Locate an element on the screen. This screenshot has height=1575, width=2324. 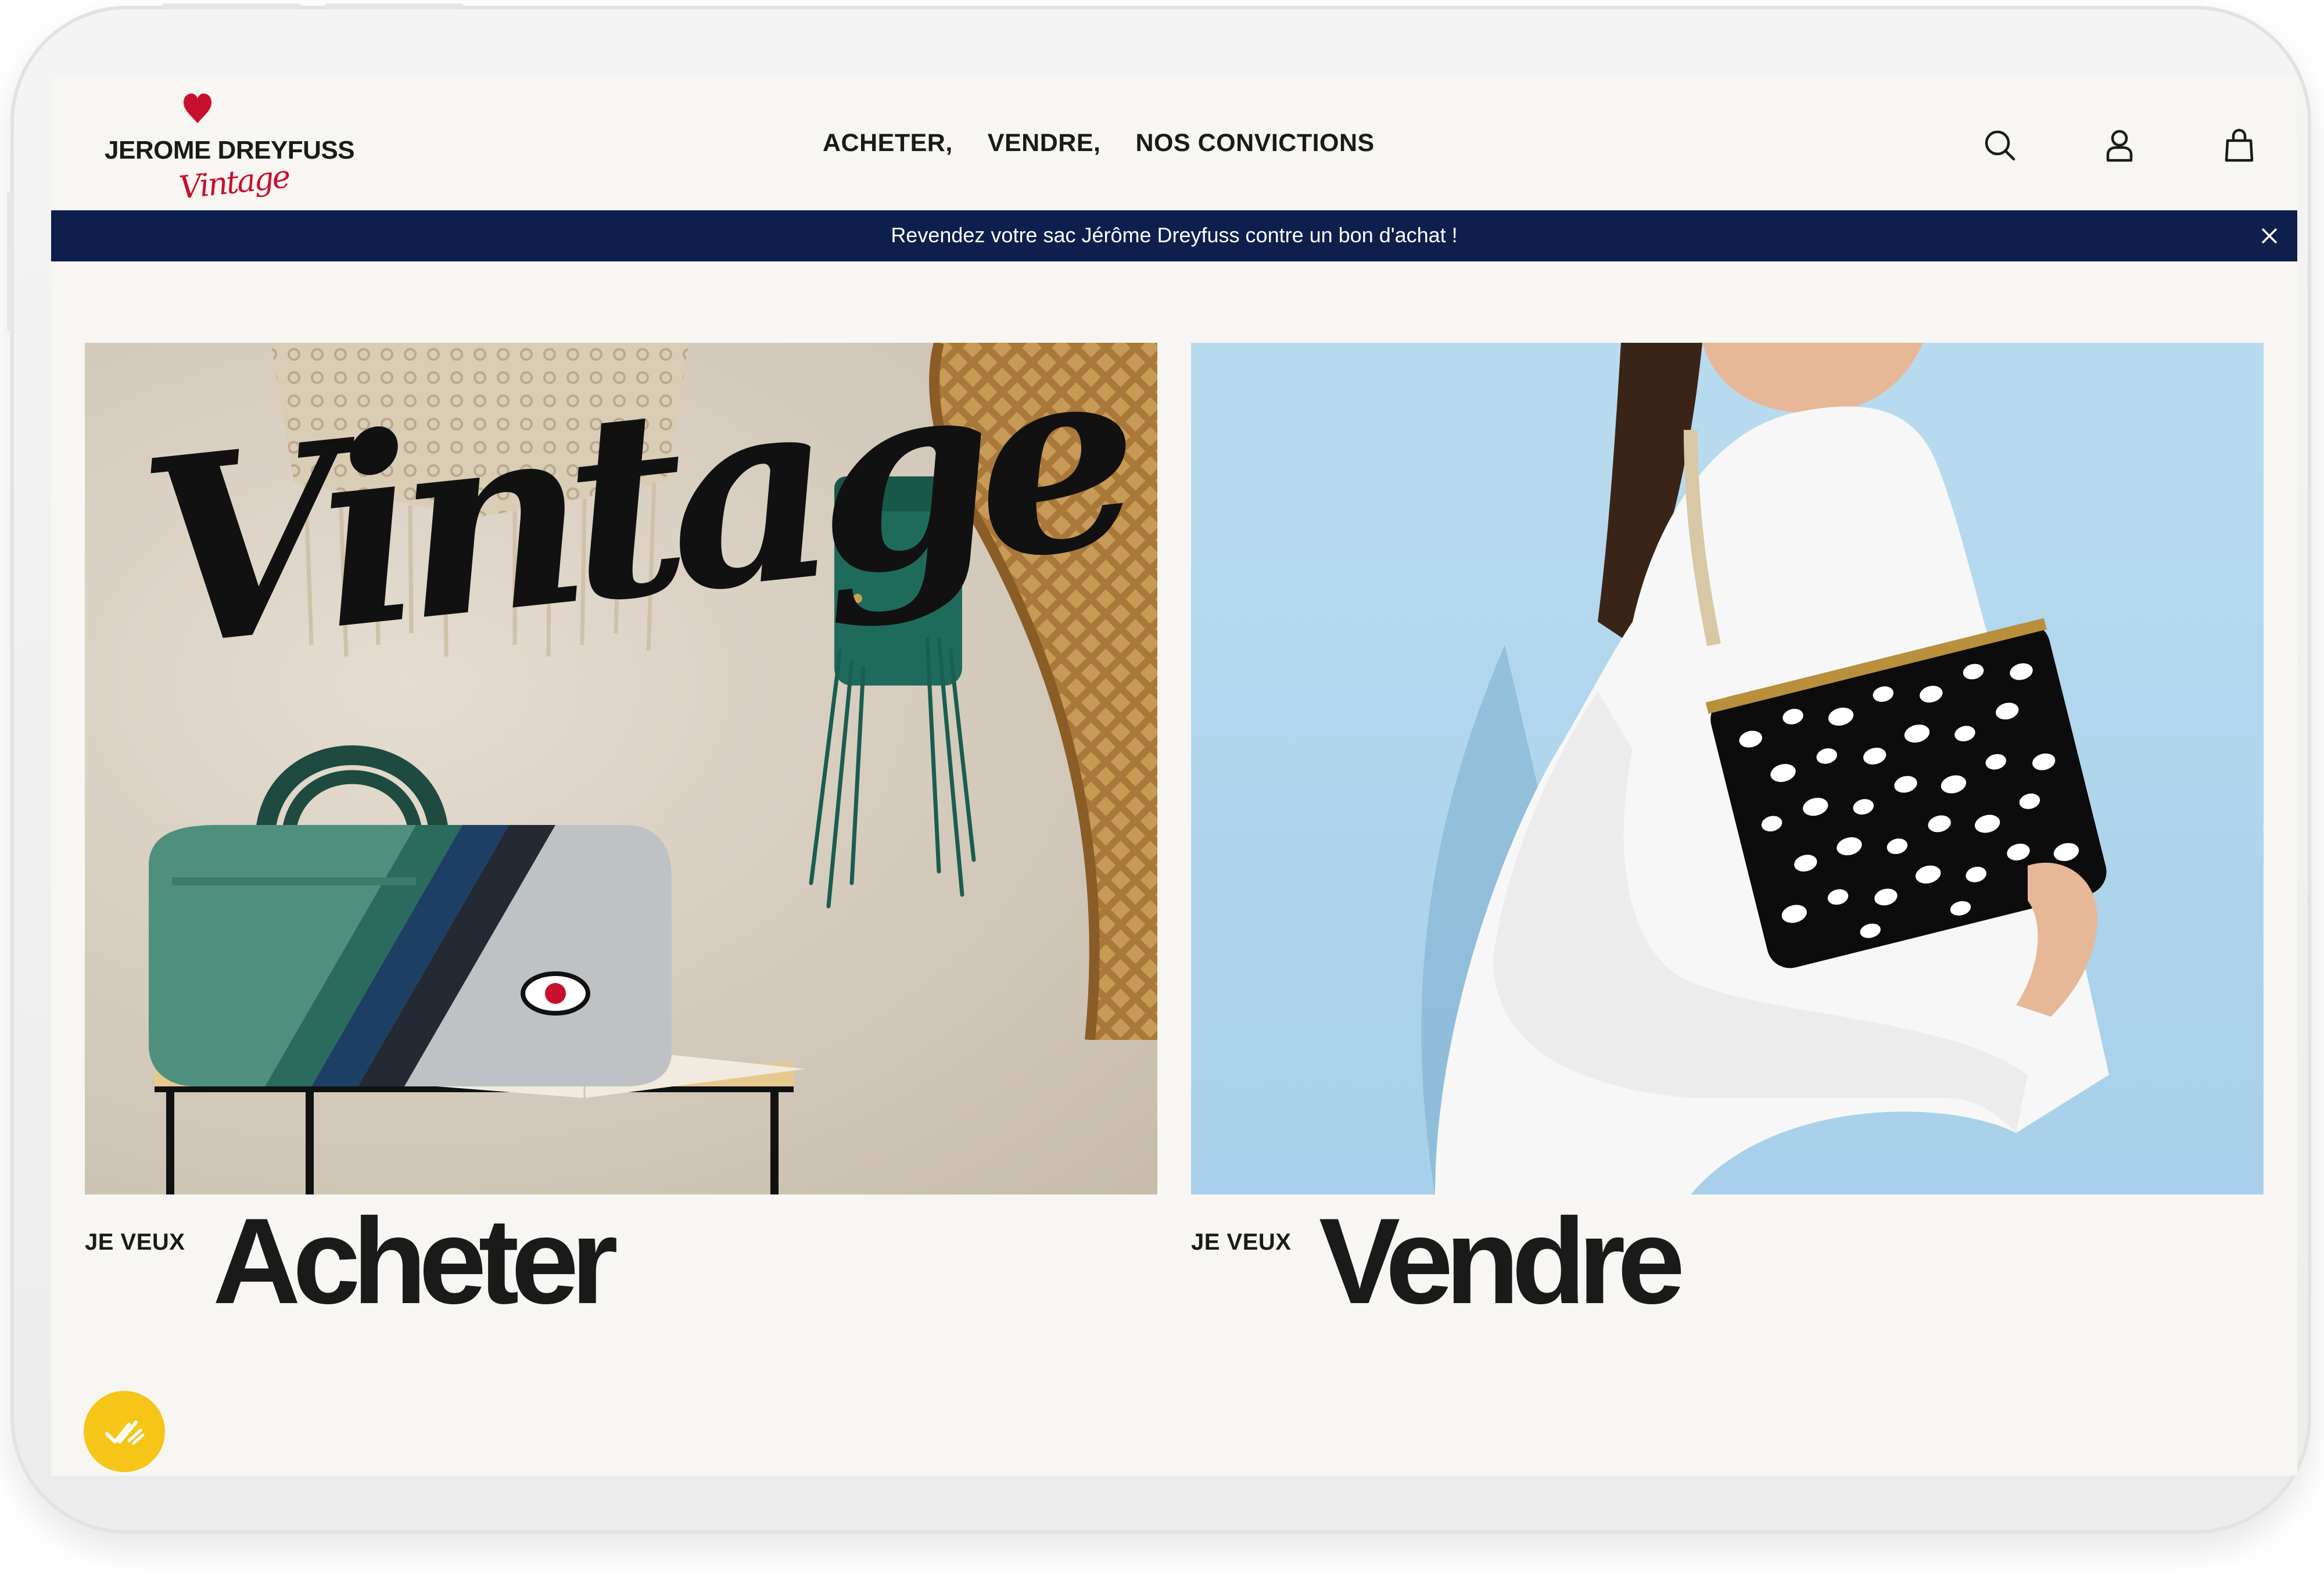
main-nav: ACHETER, VENDRE, NOS CONVICTIONS is located at coordinates (1099, 143).